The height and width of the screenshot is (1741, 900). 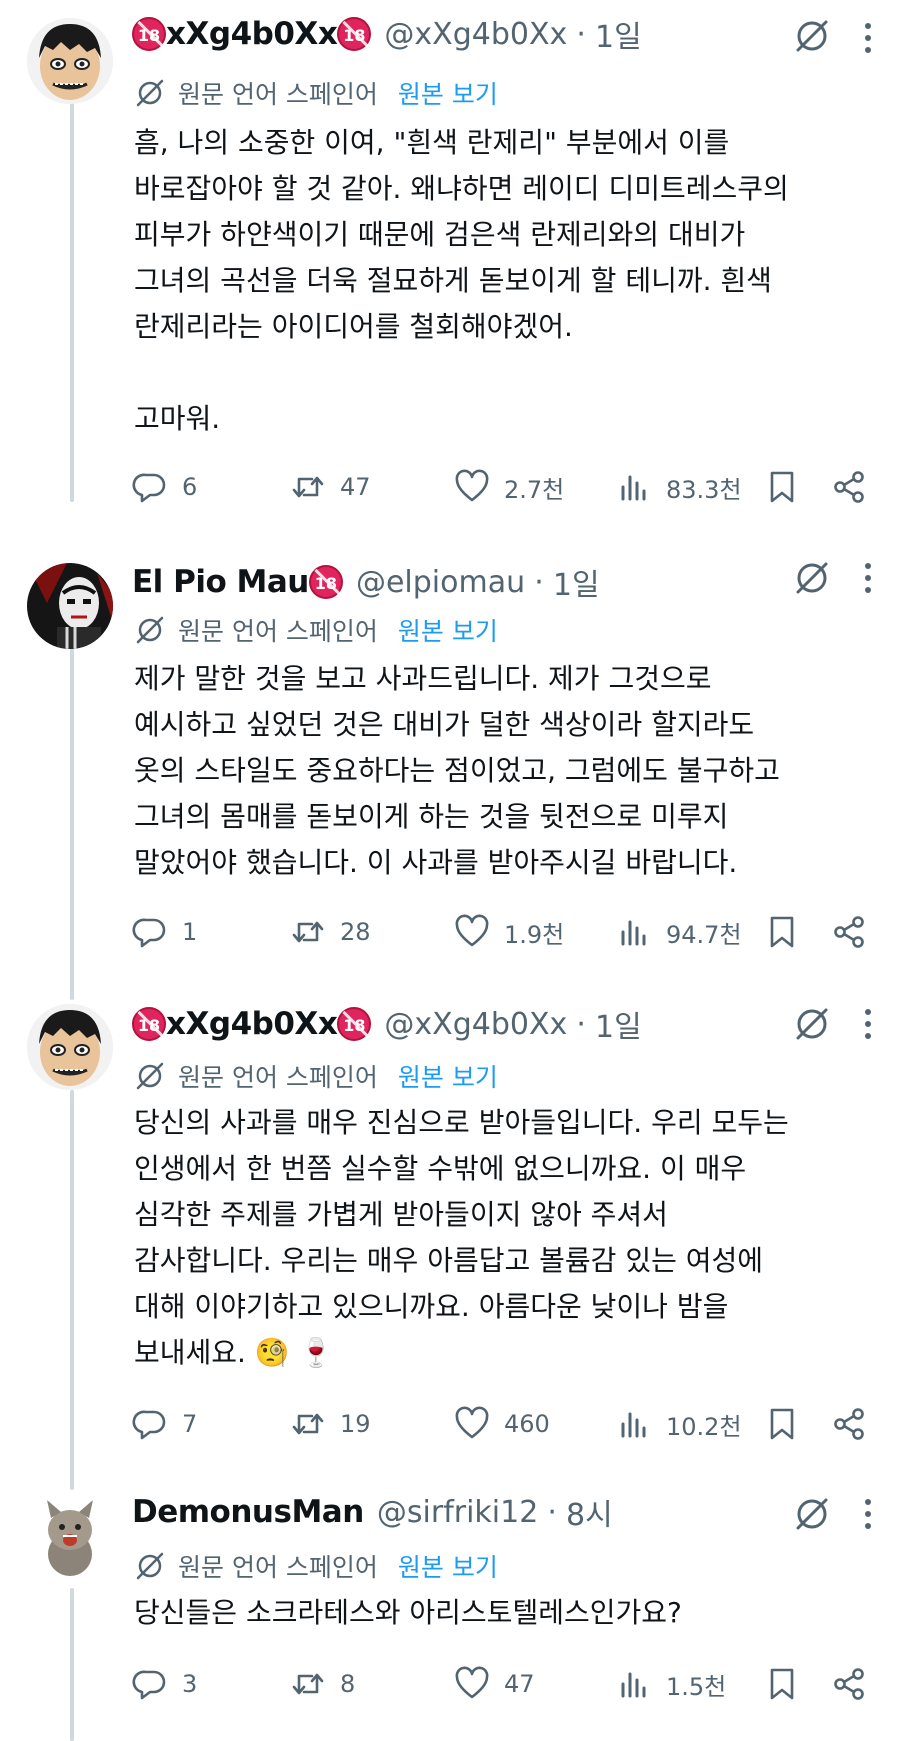 I want to click on action-bar: 6 47 2.7천 83.3천, so click(x=507, y=487).